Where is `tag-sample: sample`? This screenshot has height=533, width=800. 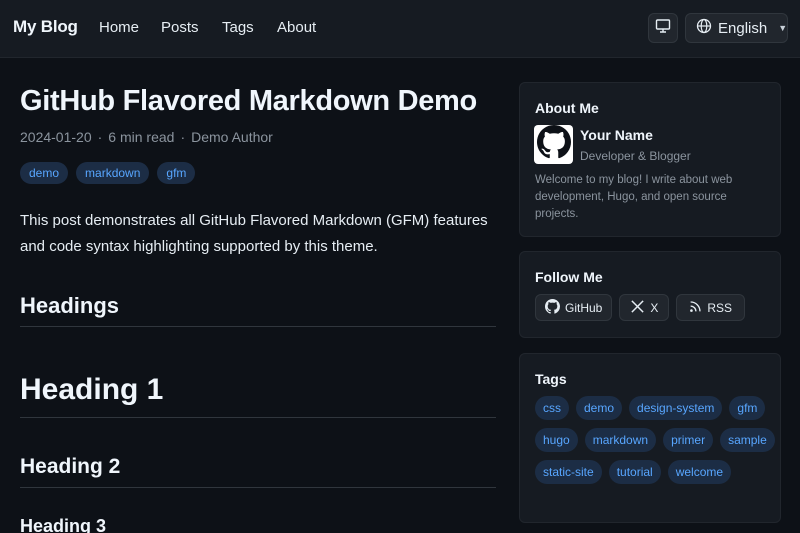
tag-sample: sample is located at coordinates (747, 440).